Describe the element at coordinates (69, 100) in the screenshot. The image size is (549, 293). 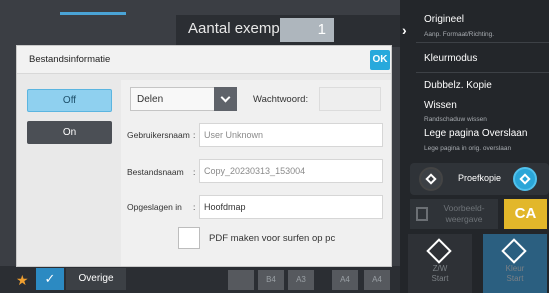
I see `toggle-off-button: Off` at that location.